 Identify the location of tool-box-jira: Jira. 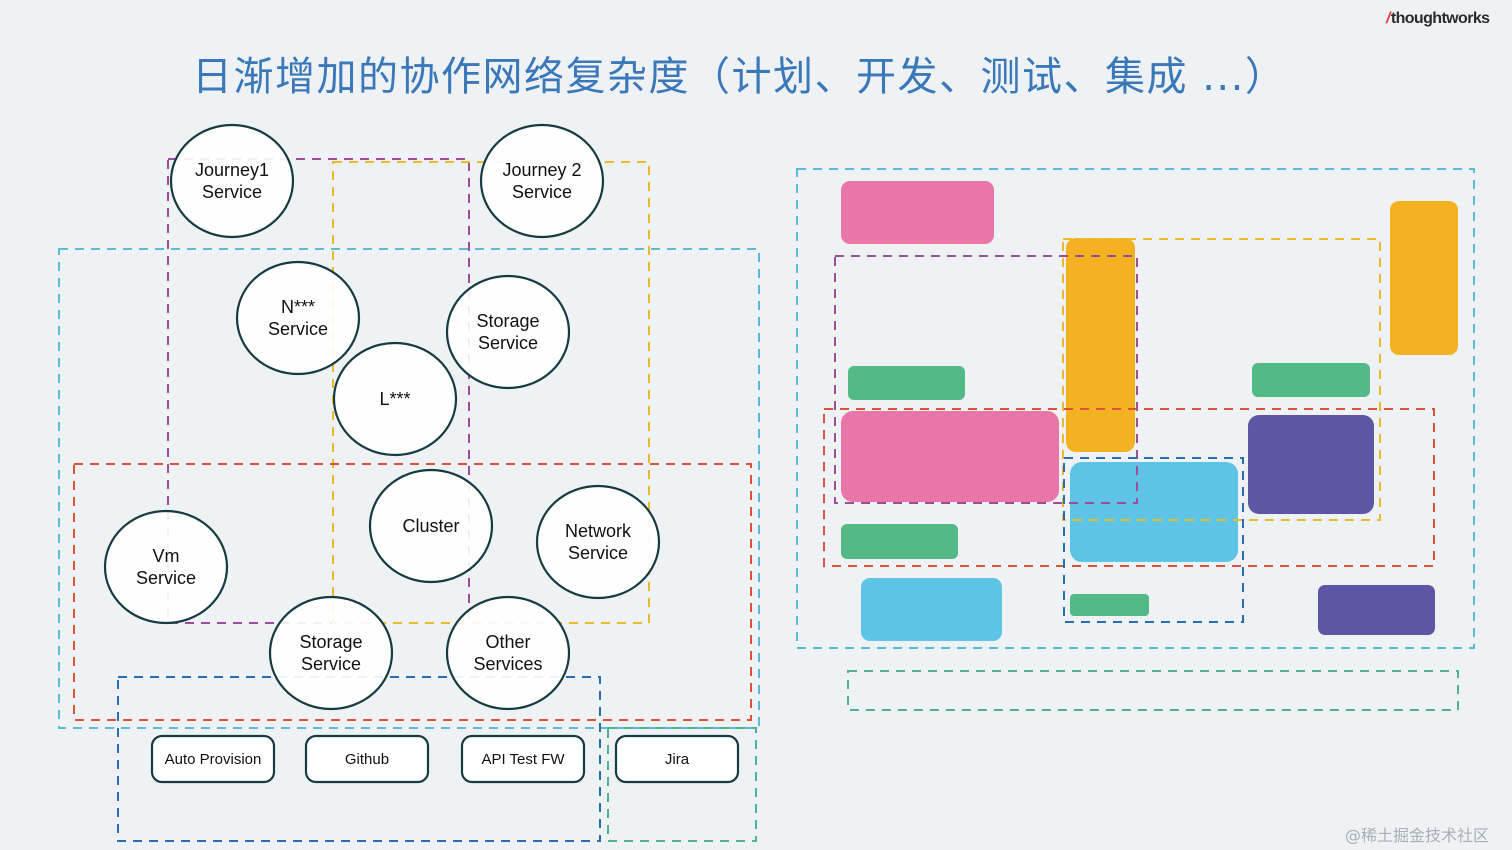
(677, 759).